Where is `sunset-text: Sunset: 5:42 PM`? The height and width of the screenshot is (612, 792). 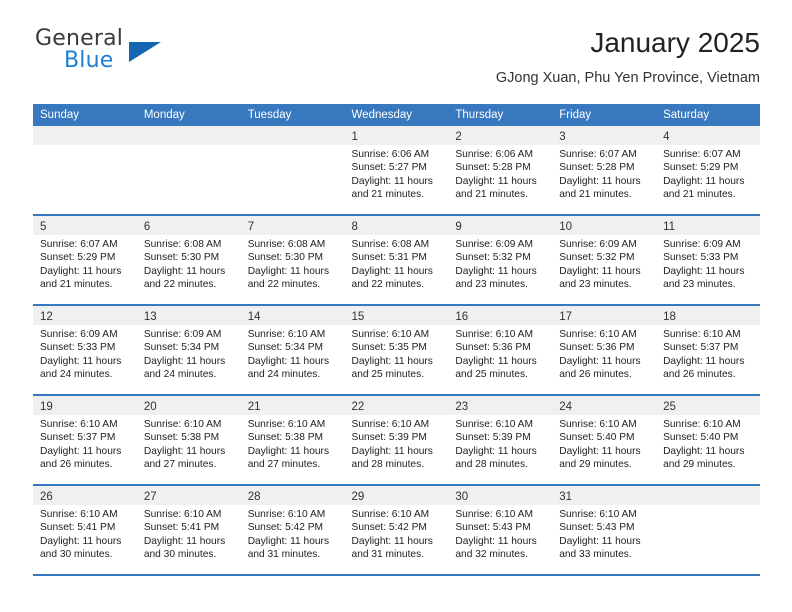 sunset-text: Sunset: 5:42 PM is located at coordinates (285, 528).